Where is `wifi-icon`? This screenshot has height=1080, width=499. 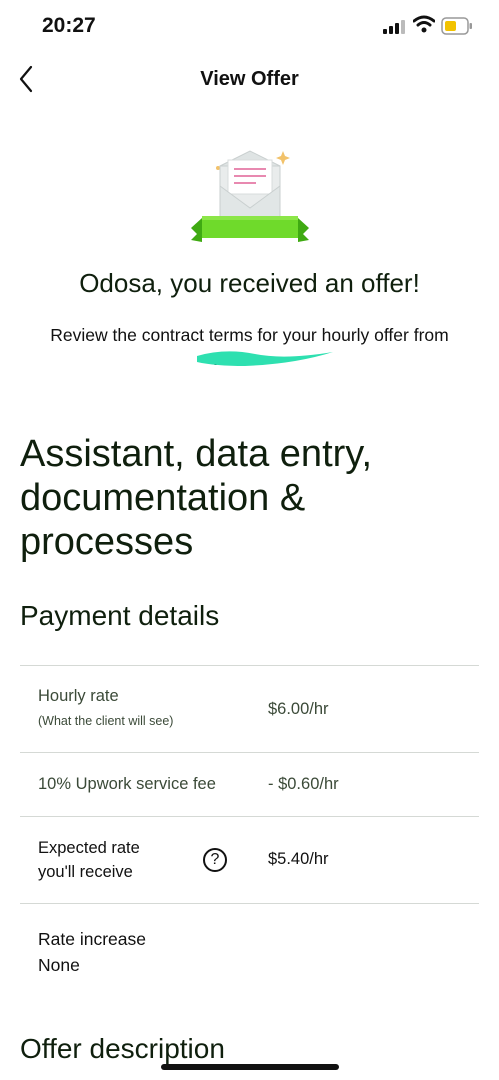
wifi-icon is located at coordinates (424, 24).